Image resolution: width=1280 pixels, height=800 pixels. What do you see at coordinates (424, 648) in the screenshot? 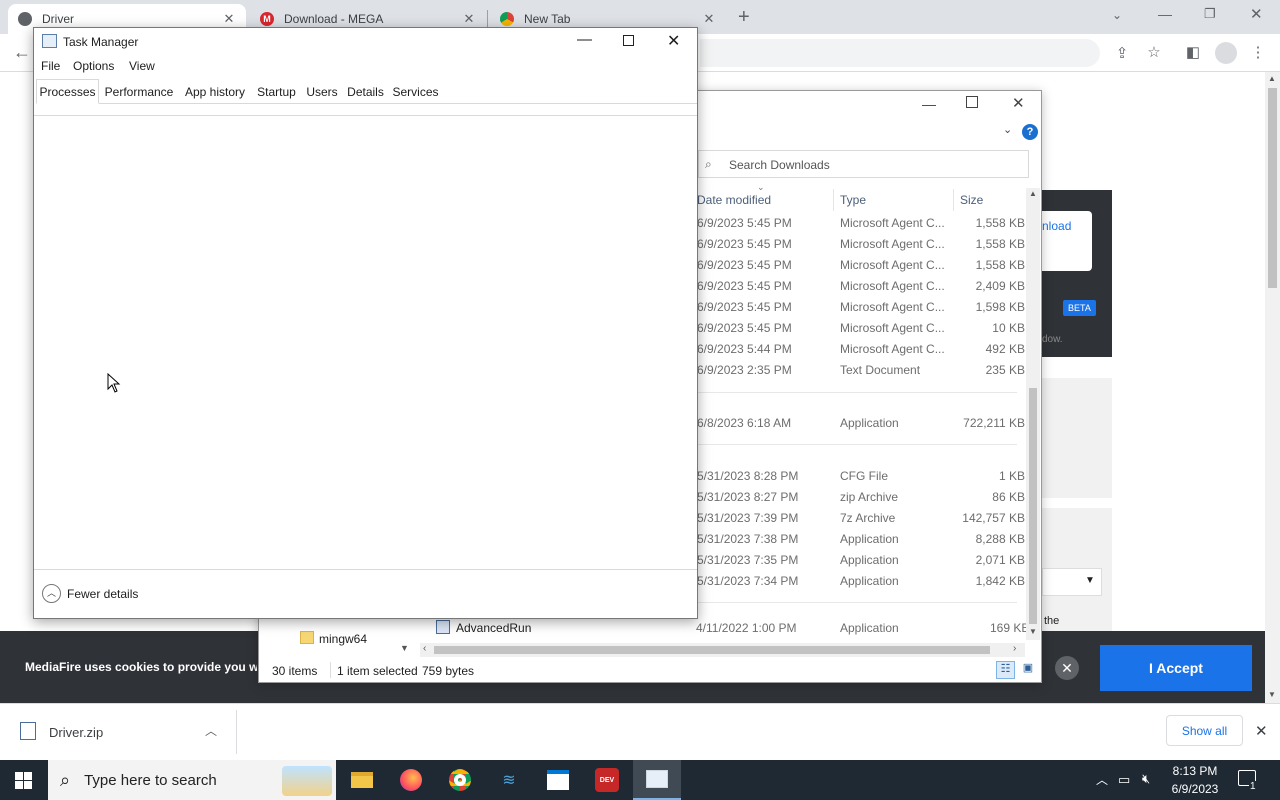
I see `scroll-left-icon: ‹` at bounding box center [424, 648].